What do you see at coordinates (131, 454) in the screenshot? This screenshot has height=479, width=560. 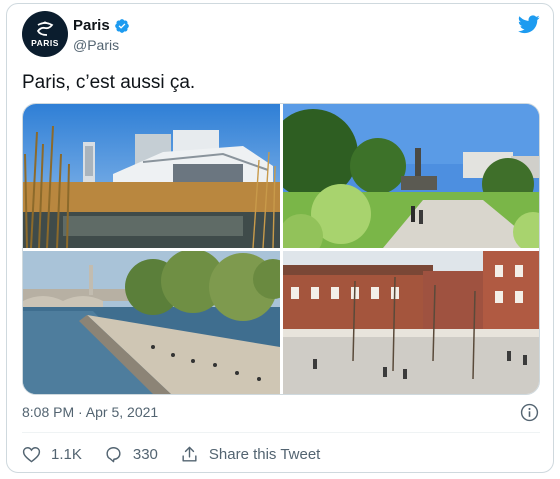 I see `reply-button: 330` at bounding box center [131, 454].